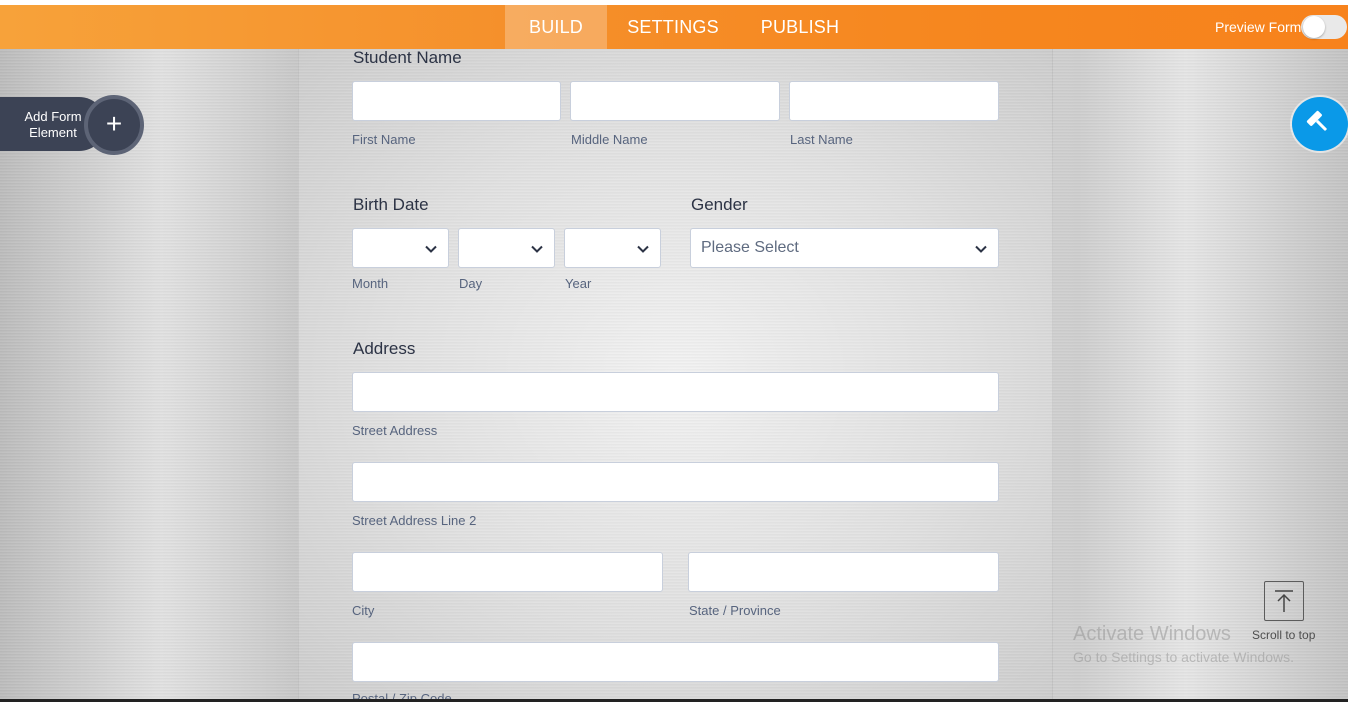  What do you see at coordinates (407, 57) in the screenshot?
I see `student-name-label: Student Name` at bounding box center [407, 57].